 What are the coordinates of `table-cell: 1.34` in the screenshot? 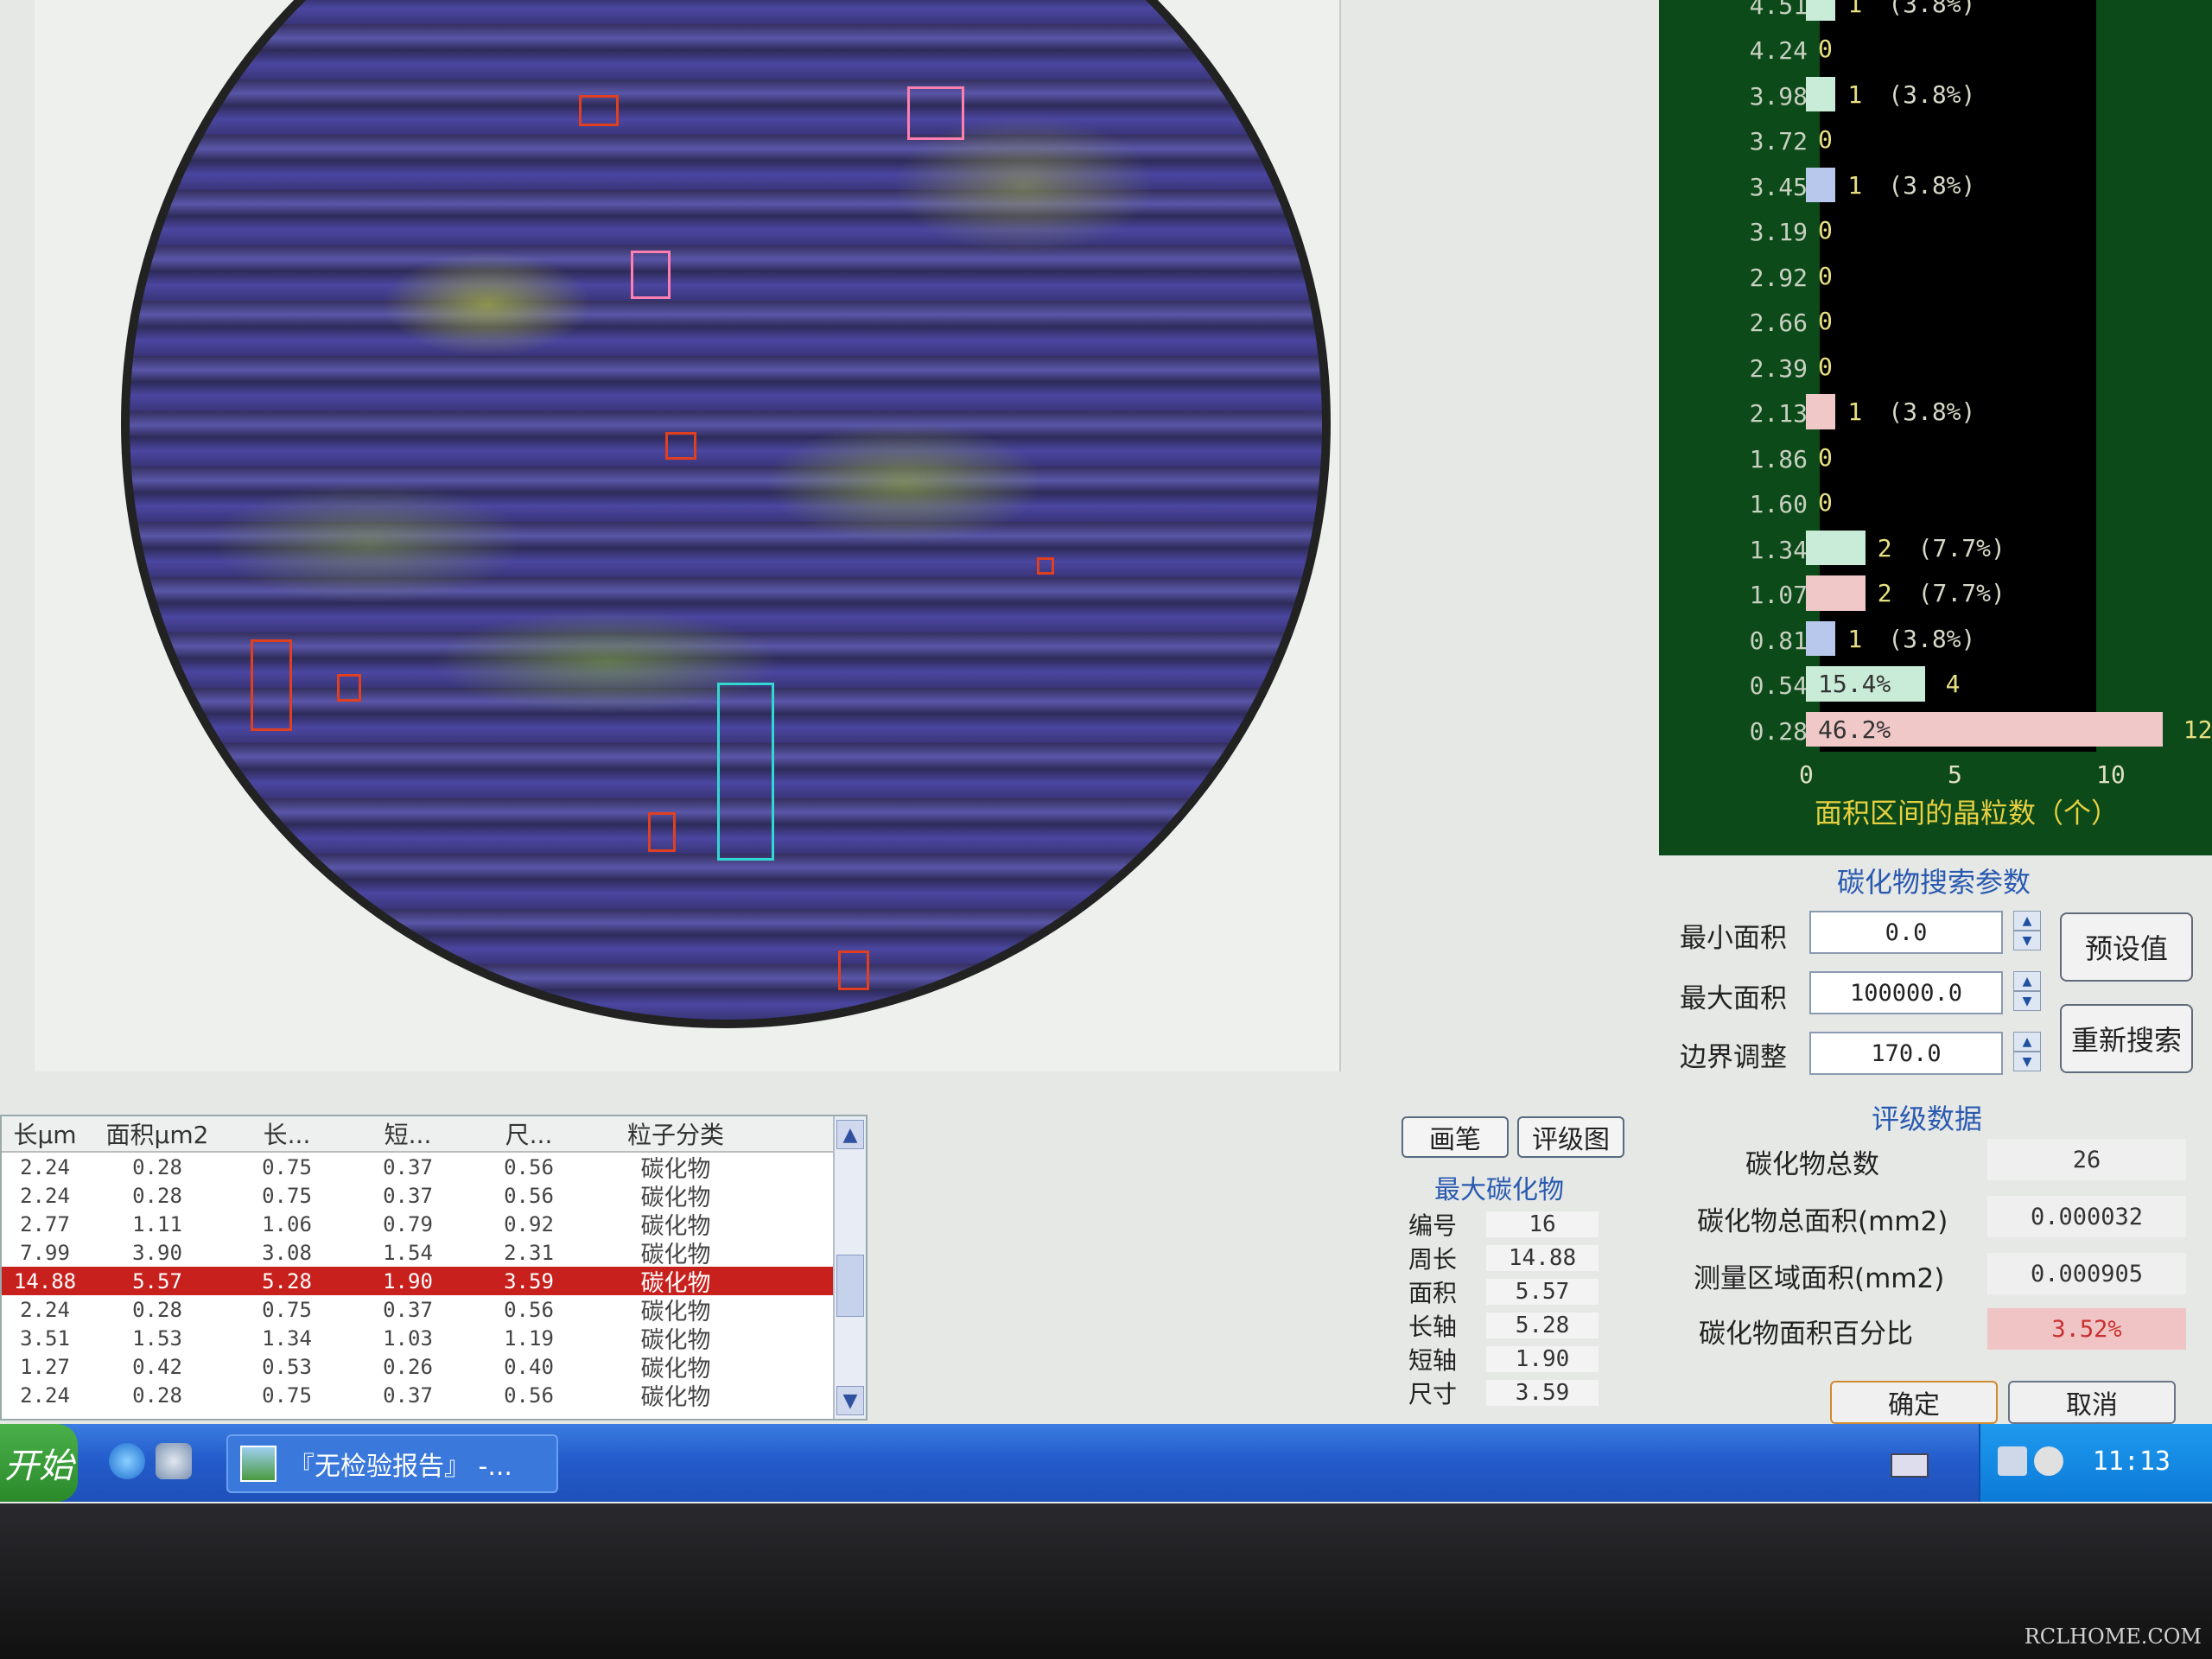 It's located at (287, 1338).